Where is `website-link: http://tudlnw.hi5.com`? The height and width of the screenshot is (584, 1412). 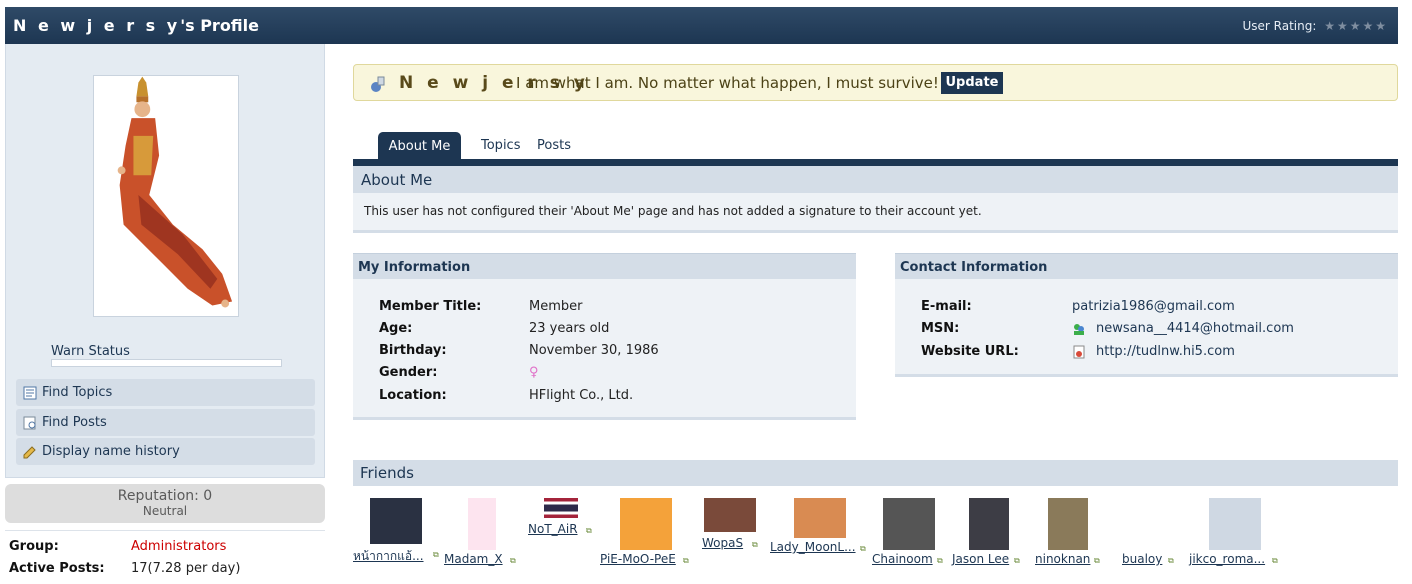 website-link: http://tudlnw.hi5.com is located at coordinates (1165, 351).